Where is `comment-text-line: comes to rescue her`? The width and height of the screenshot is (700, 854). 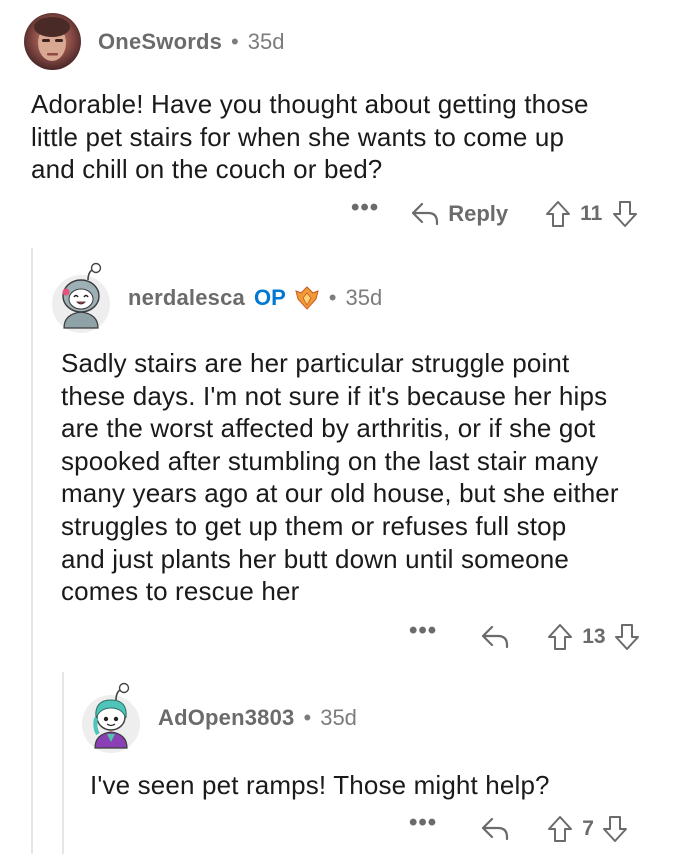
comment-text-line: comes to rescue her is located at coordinates (180, 591).